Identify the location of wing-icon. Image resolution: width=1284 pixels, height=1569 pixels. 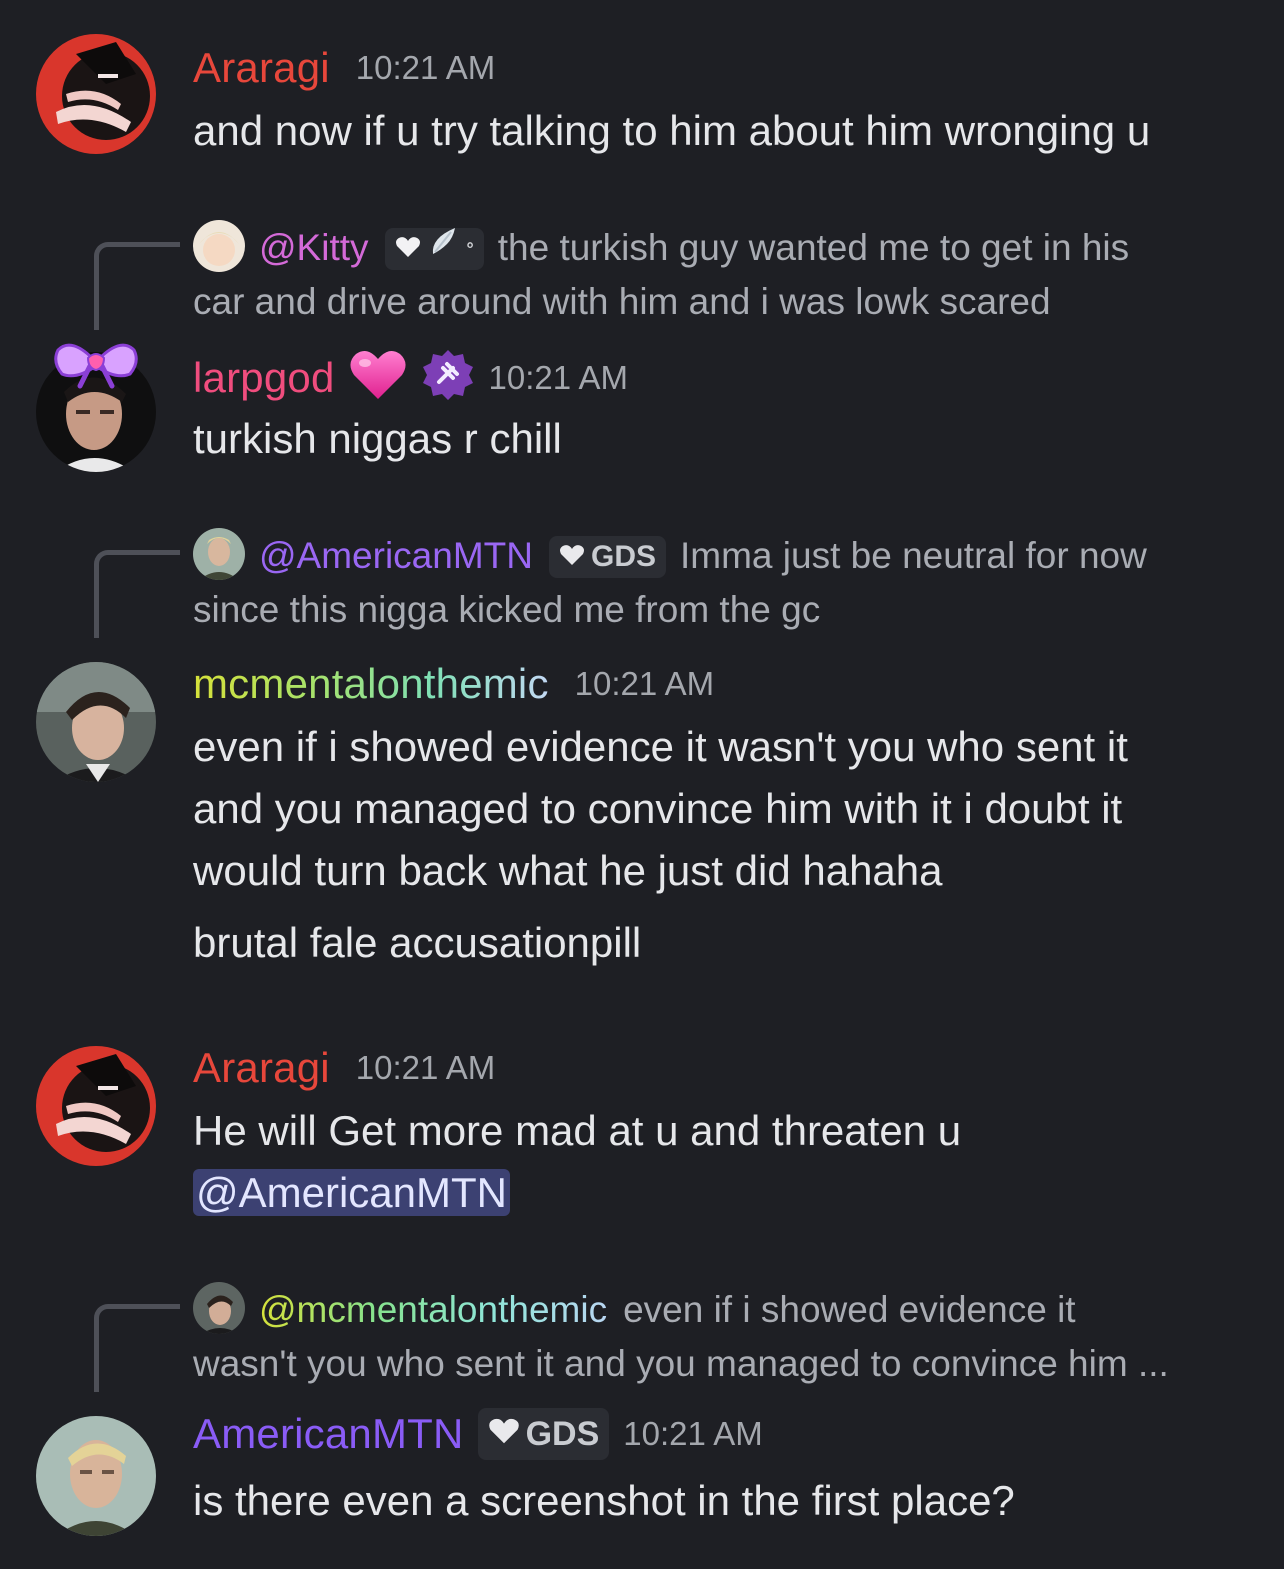
(444, 249).